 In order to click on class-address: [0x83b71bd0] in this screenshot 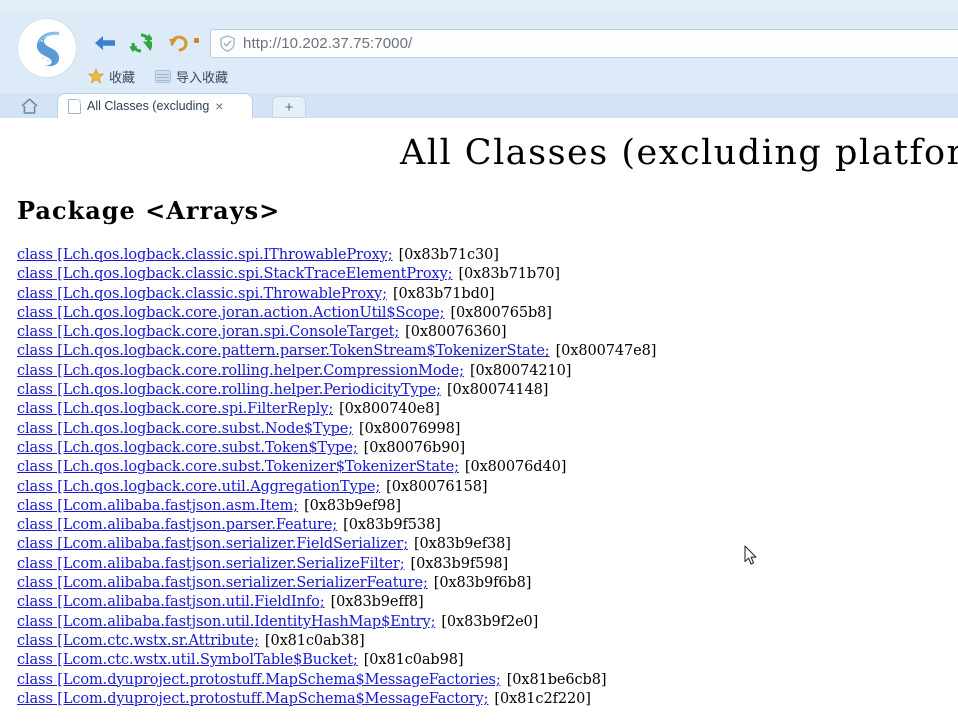, I will do `click(443, 293)`.